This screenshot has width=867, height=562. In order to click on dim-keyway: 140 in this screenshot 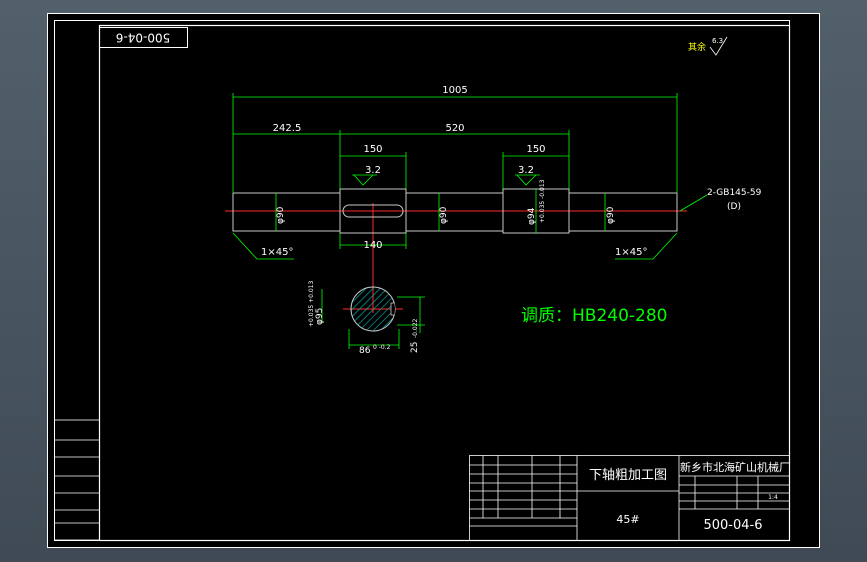, I will do `click(372, 245)`.